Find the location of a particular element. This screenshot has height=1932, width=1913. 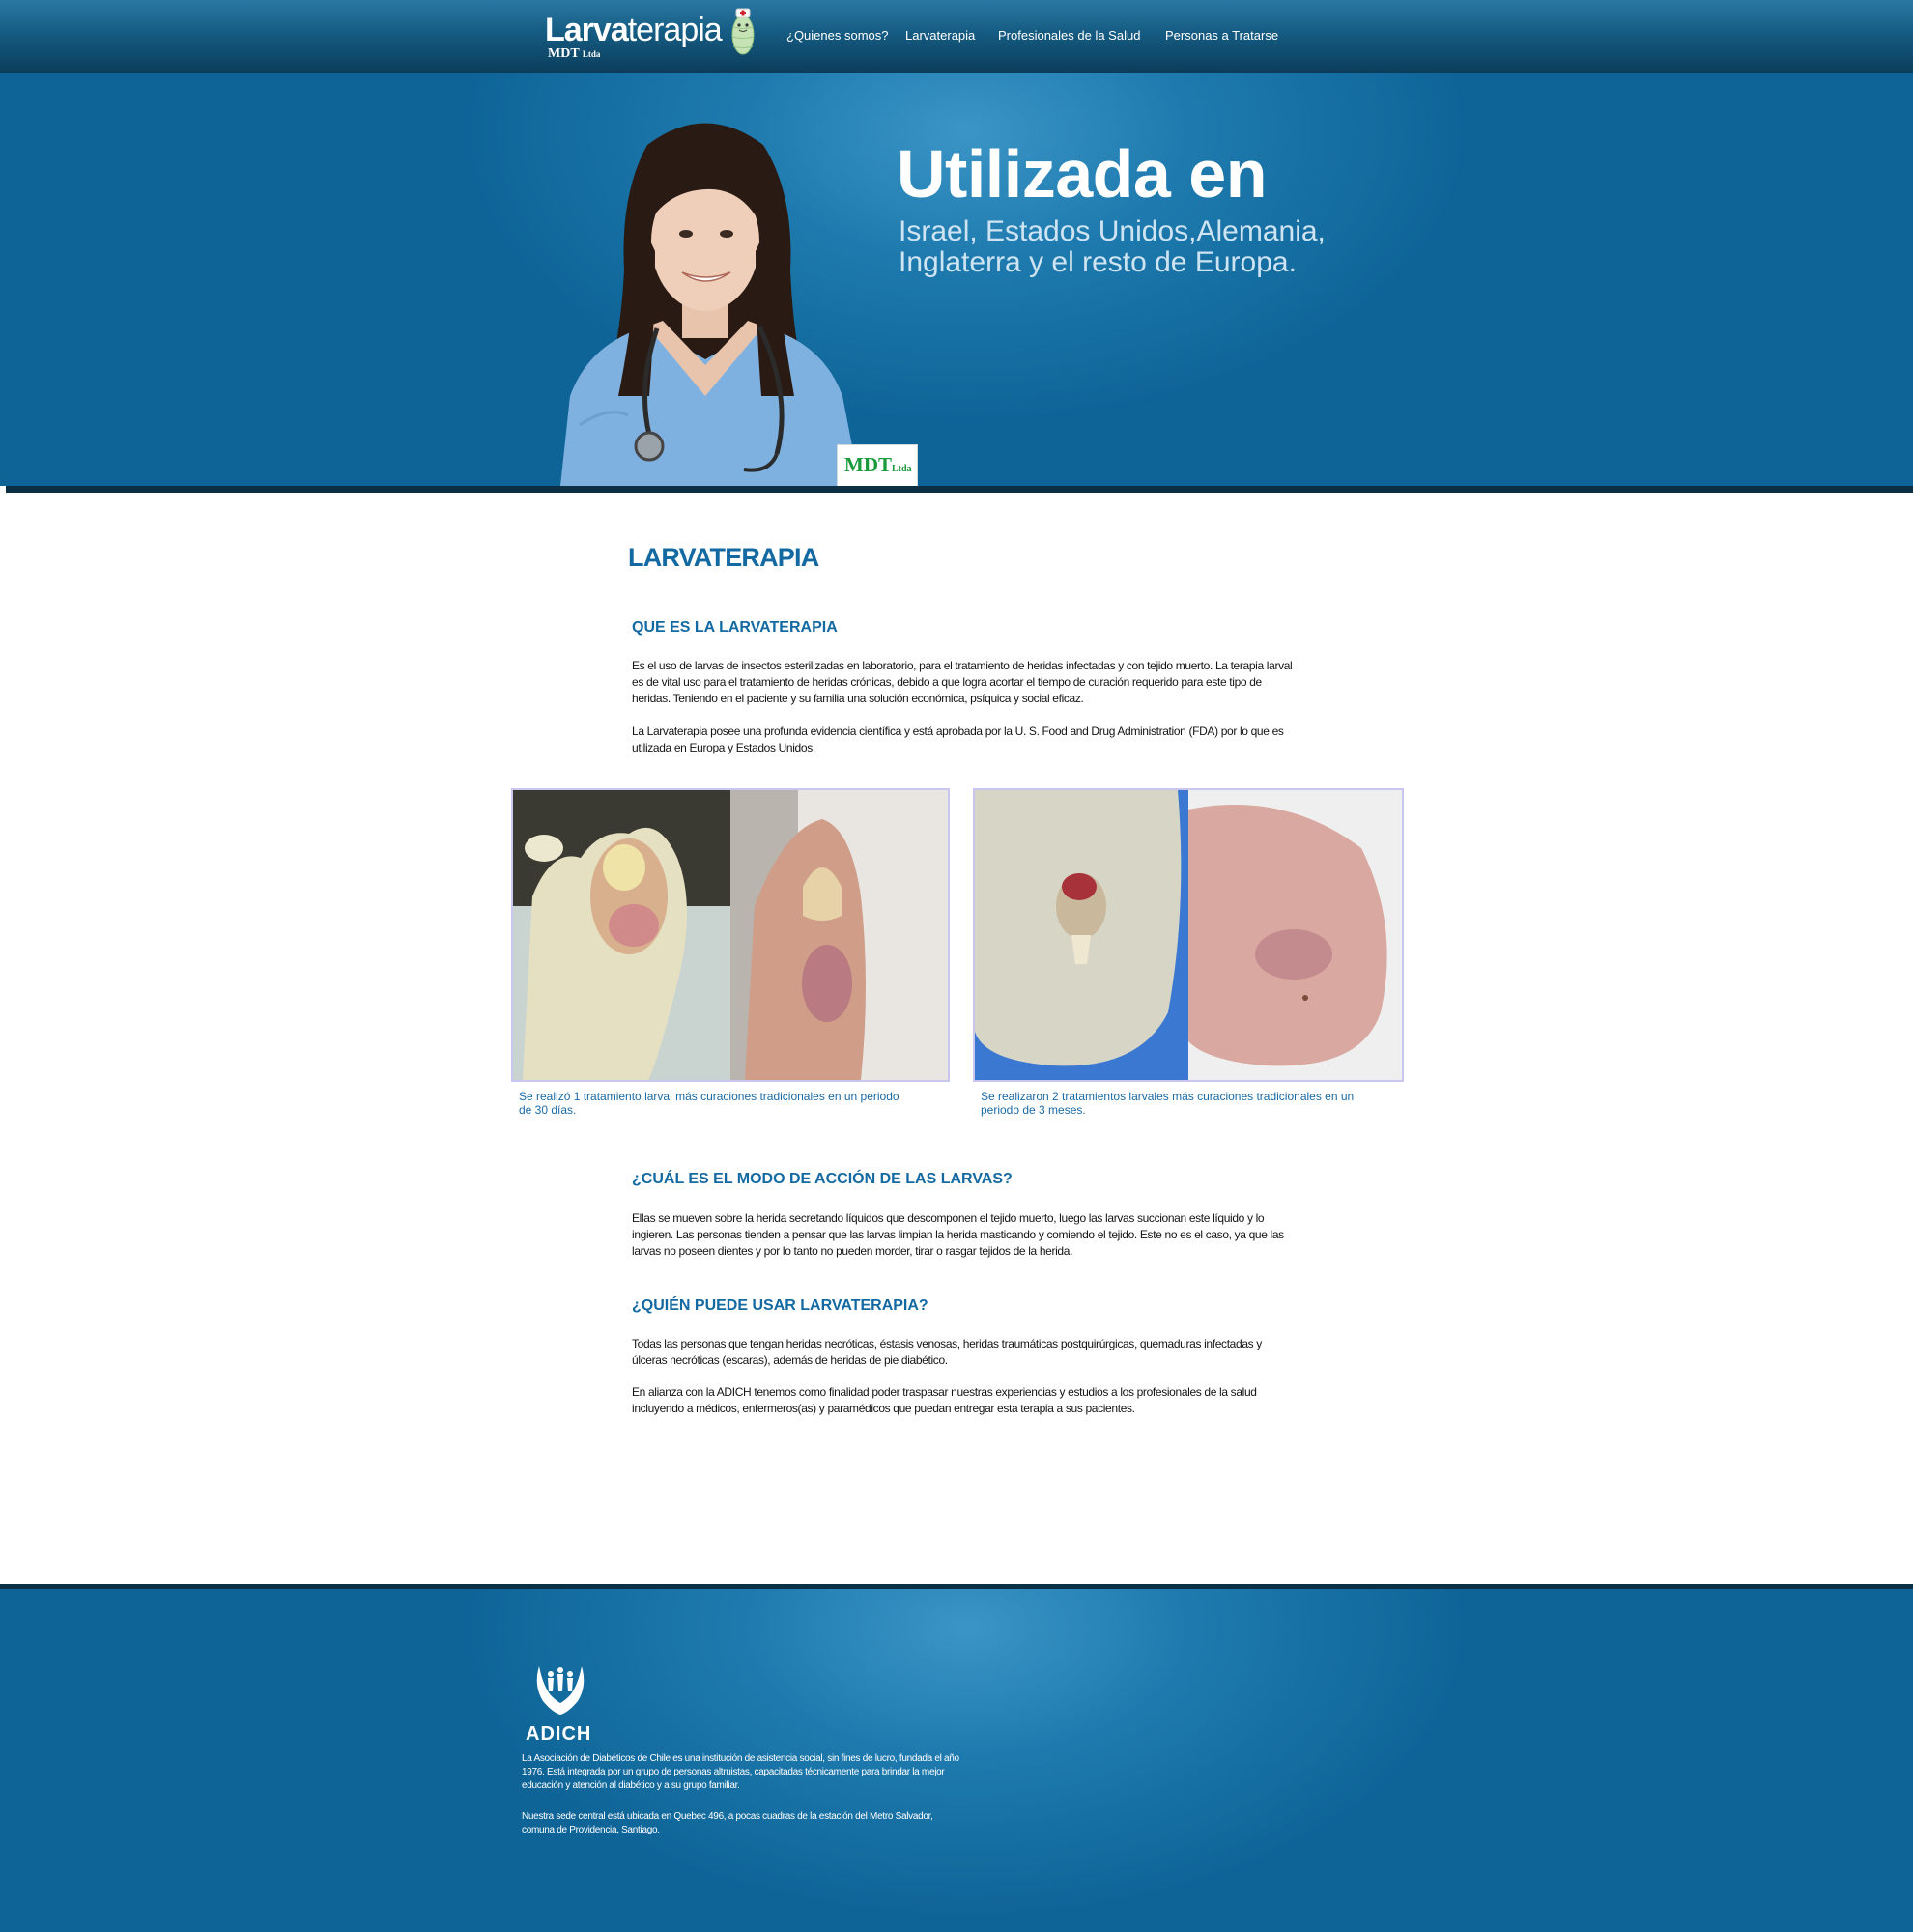

site-logo: Larvaterapia MDT Ltda is located at coordinates (651, 35).